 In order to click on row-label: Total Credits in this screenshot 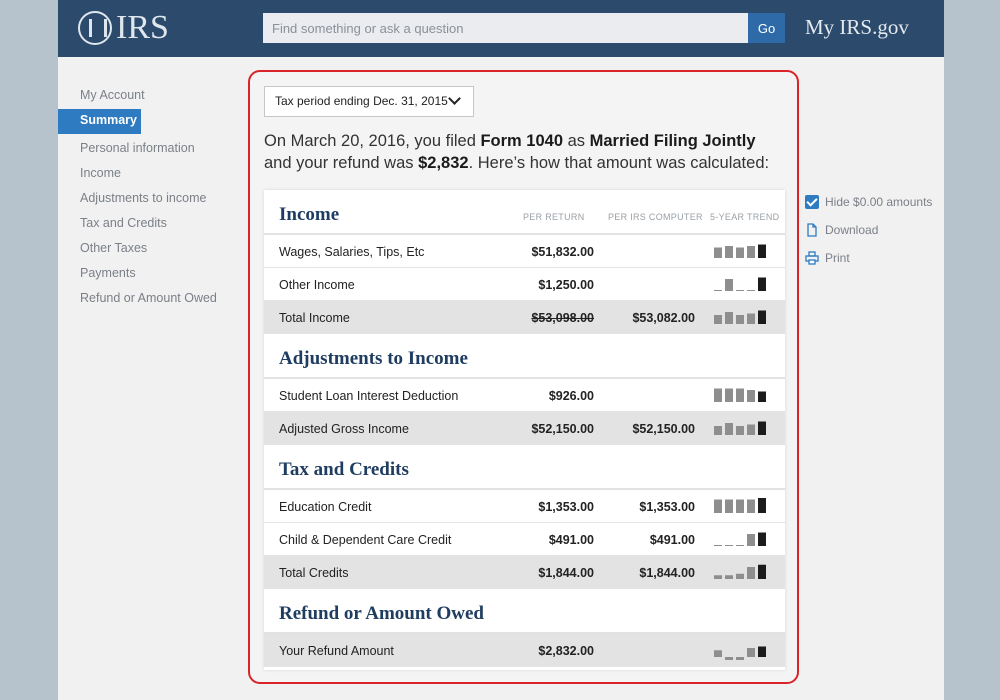, I will do `click(314, 573)`.